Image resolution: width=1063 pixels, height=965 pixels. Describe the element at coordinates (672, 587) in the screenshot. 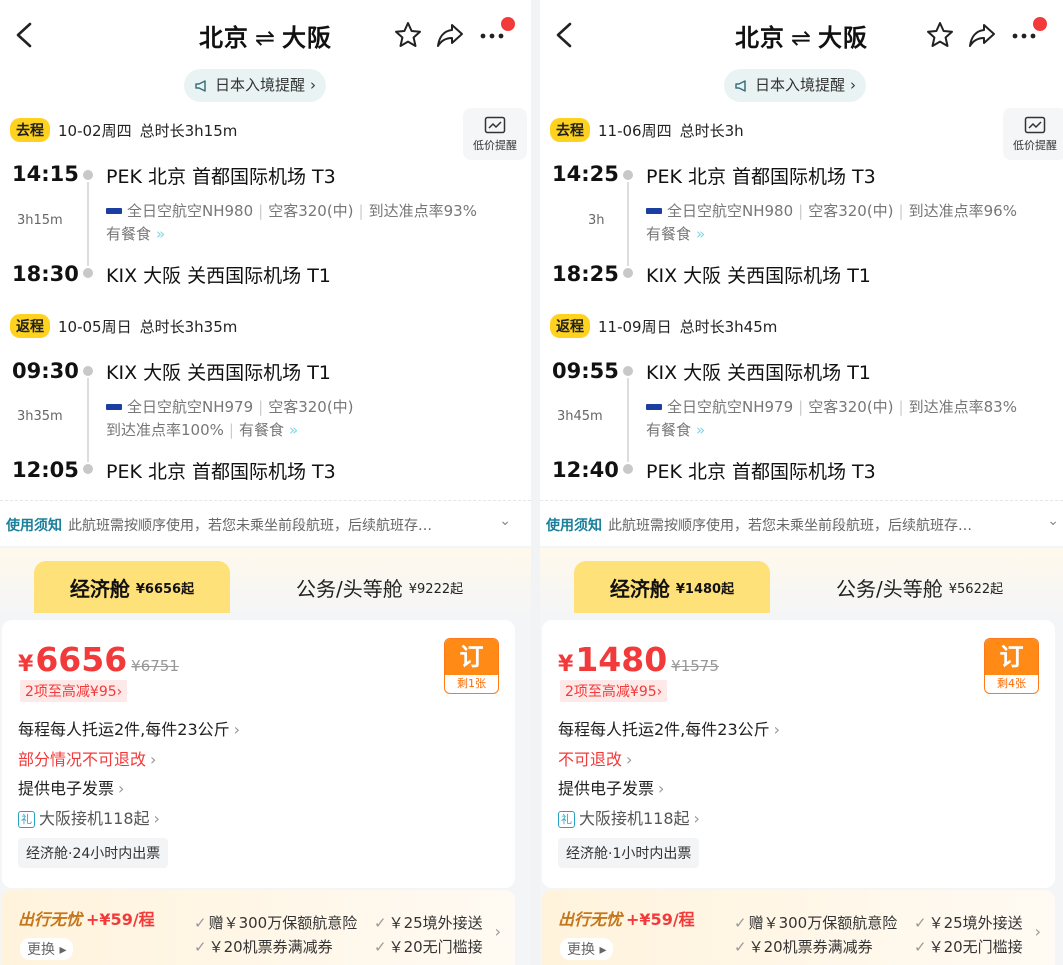

I see `tab-economy: 经济舱 ¥1480起` at that location.